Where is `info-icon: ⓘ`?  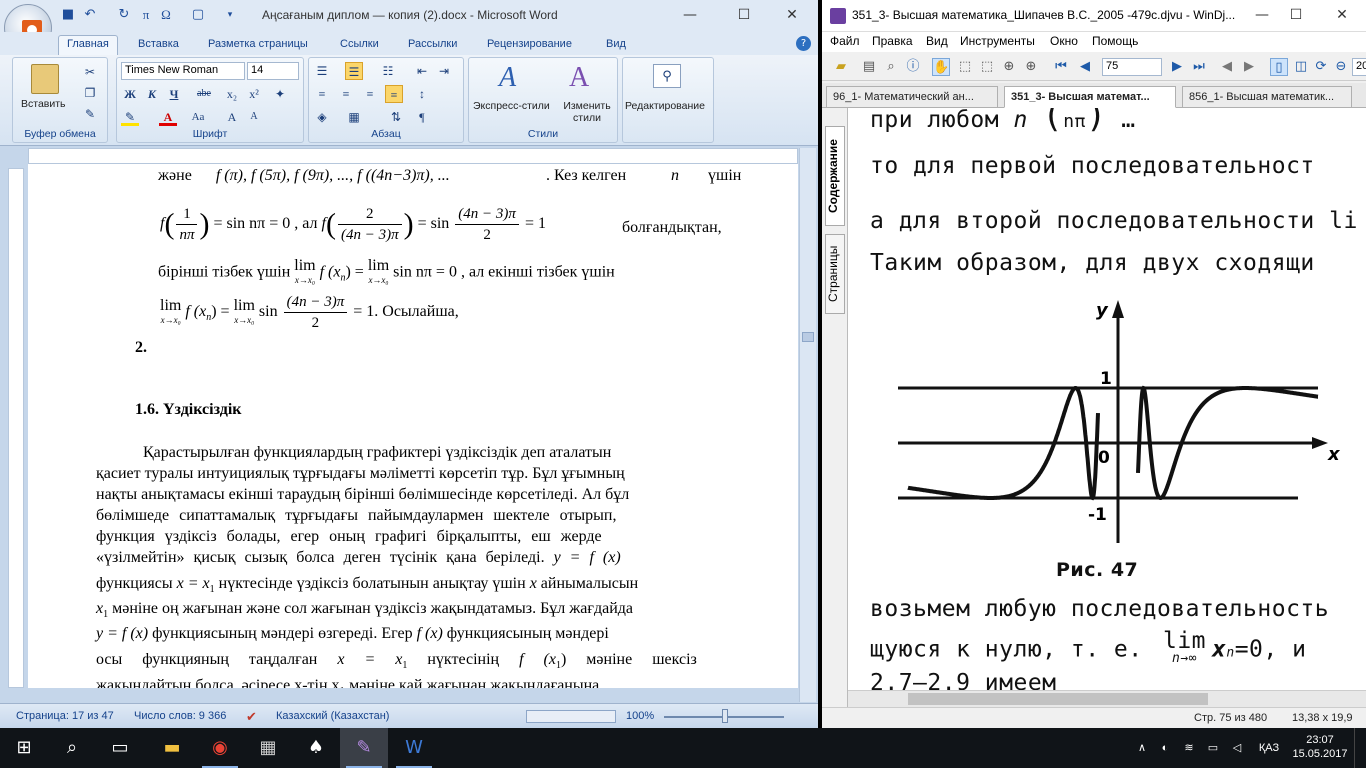
info-icon: ⓘ is located at coordinates (913, 67).